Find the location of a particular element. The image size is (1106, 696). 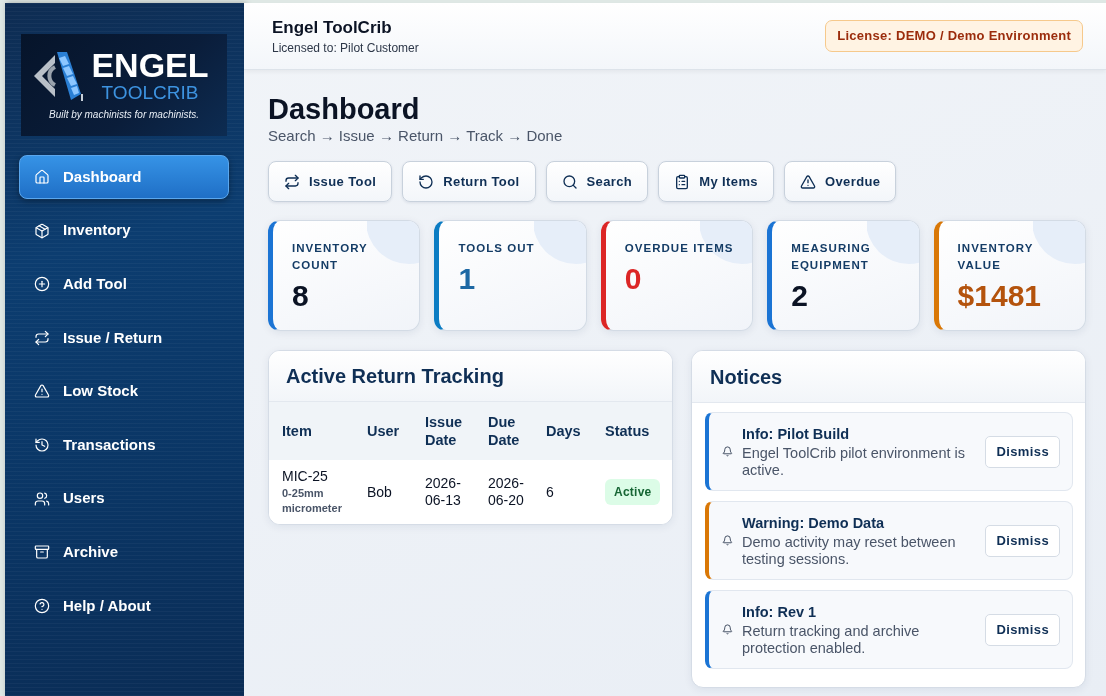

workflow-text: Search → Issue → Return → Track → Done is located at coordinates (416, 136).